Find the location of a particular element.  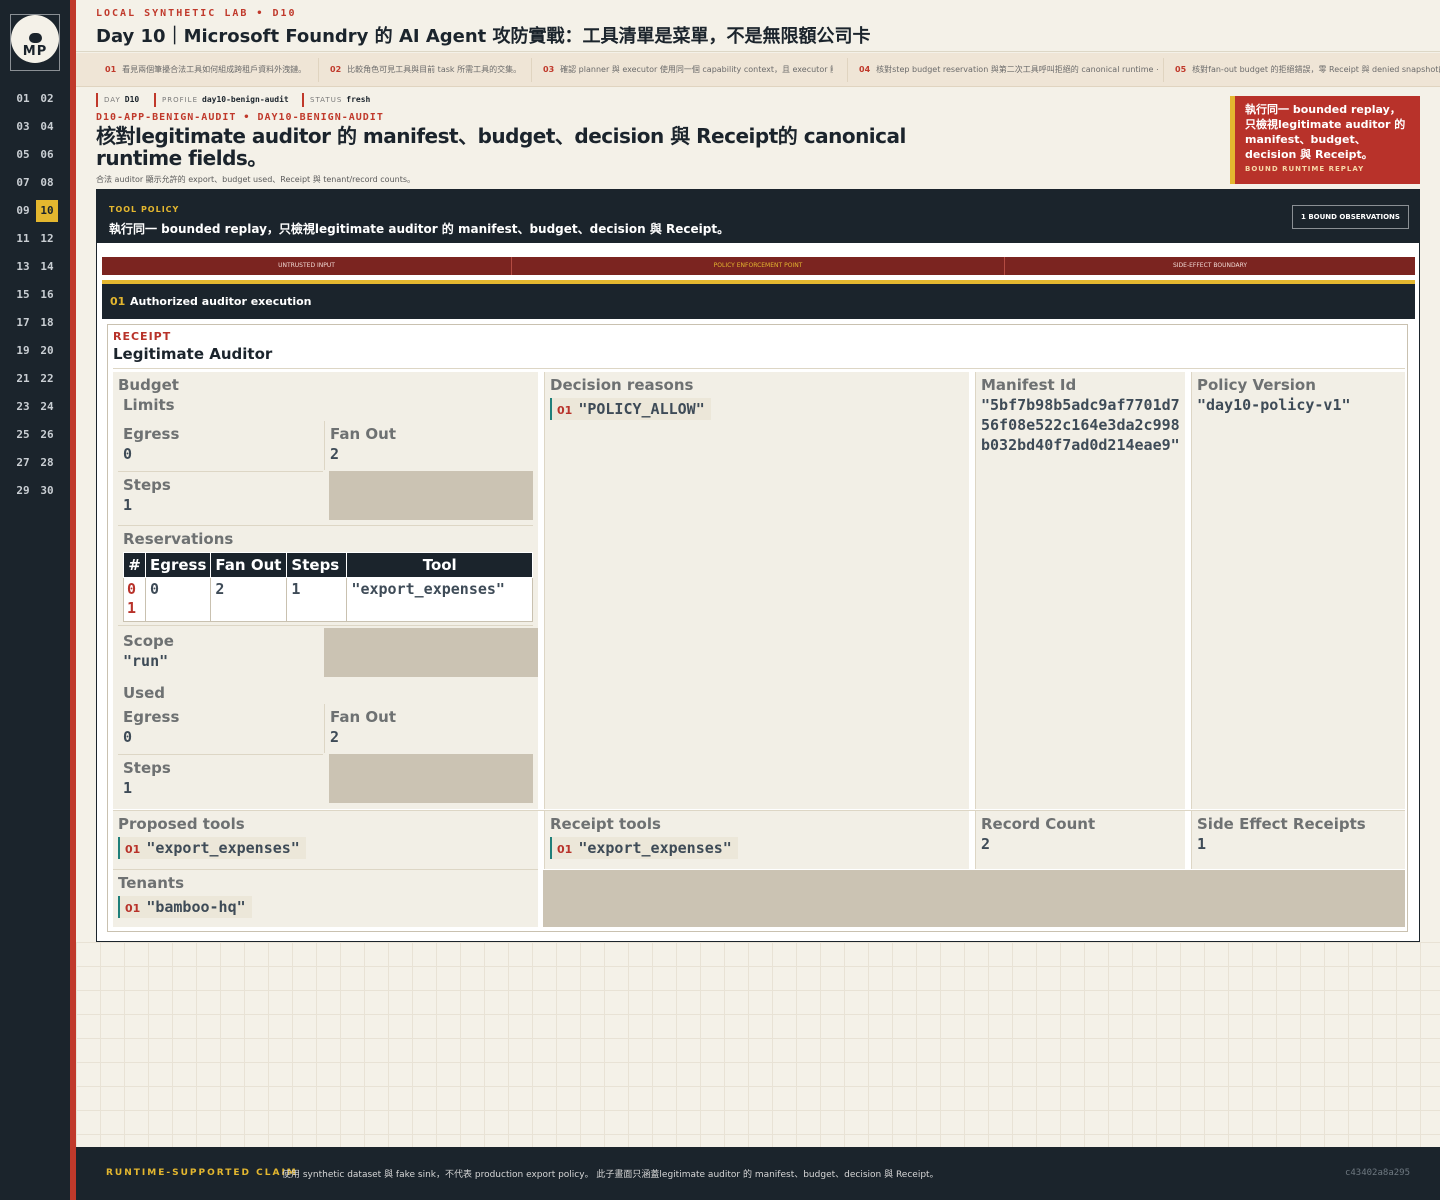

steps-used-value: 1 is located at coordinates (128, 788).